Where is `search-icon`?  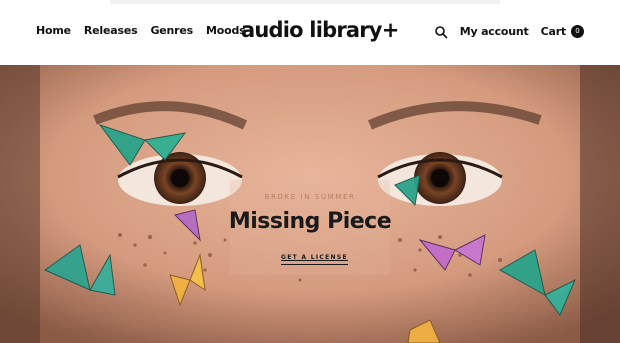 search-icon is located at coordinates (441, 31).